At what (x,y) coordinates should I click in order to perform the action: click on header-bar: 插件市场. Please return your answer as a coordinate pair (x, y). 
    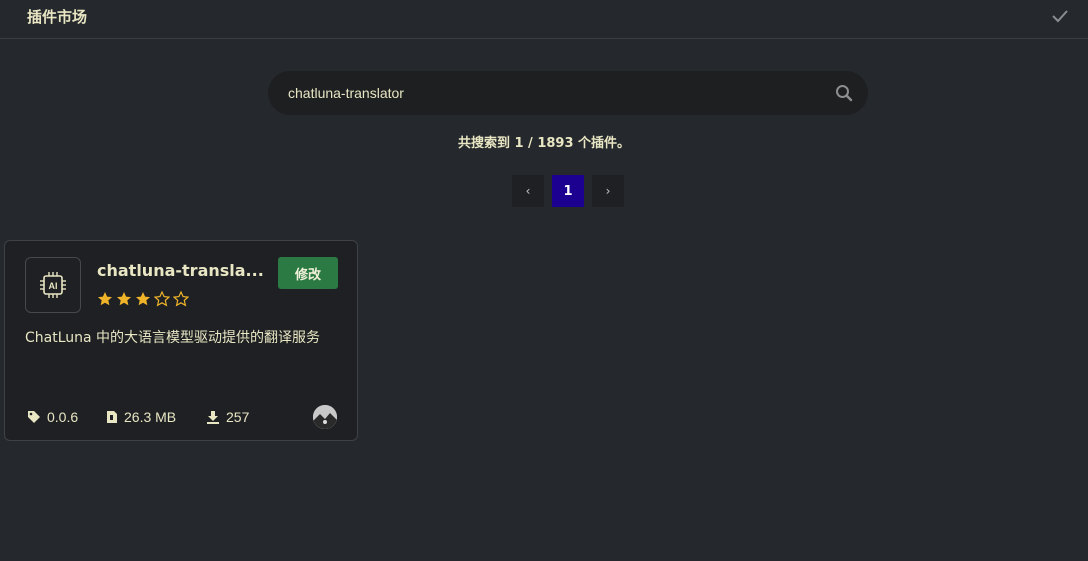
    Looking at the image, I should click on (544, 19).